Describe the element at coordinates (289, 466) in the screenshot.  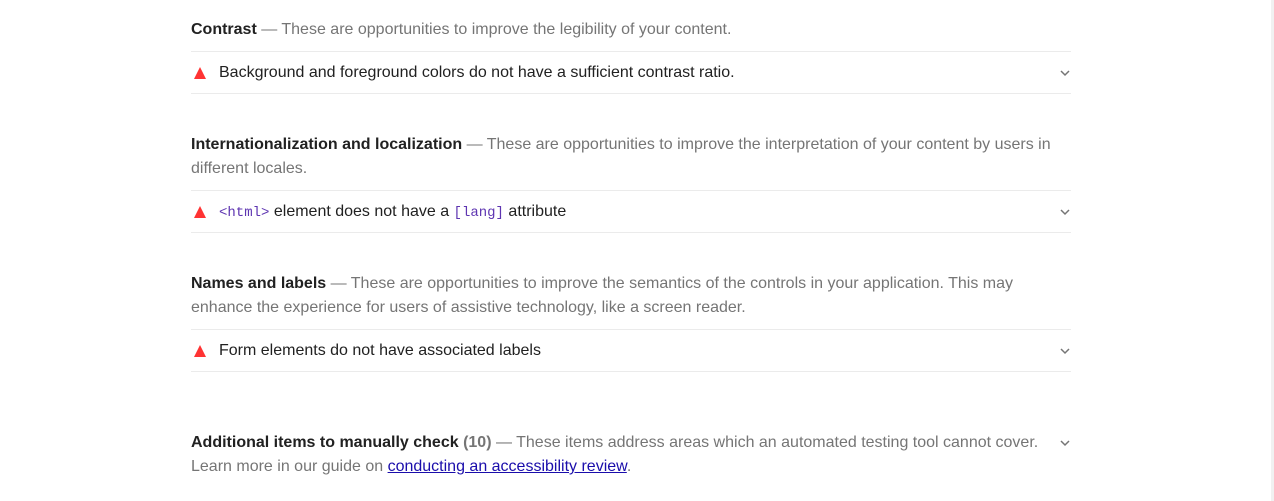
I see `learn-more-prefix: Learn more in our guide on` at that location.